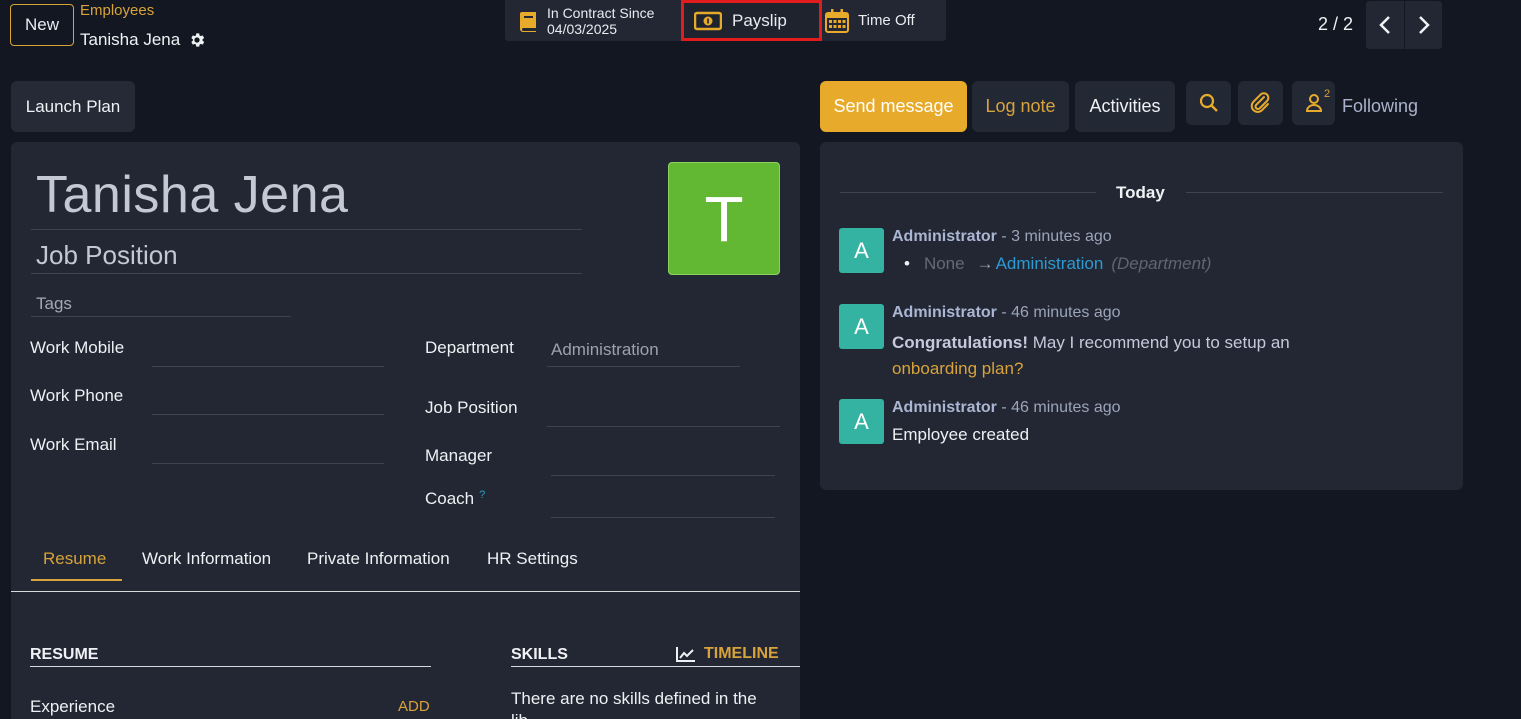 The width and height of the screenshot is (1521, 719). What do you see at coordinates (1020, 106) in the screenshot?
I see `log-note-button: Log note` at bounding box center [1020, 106].